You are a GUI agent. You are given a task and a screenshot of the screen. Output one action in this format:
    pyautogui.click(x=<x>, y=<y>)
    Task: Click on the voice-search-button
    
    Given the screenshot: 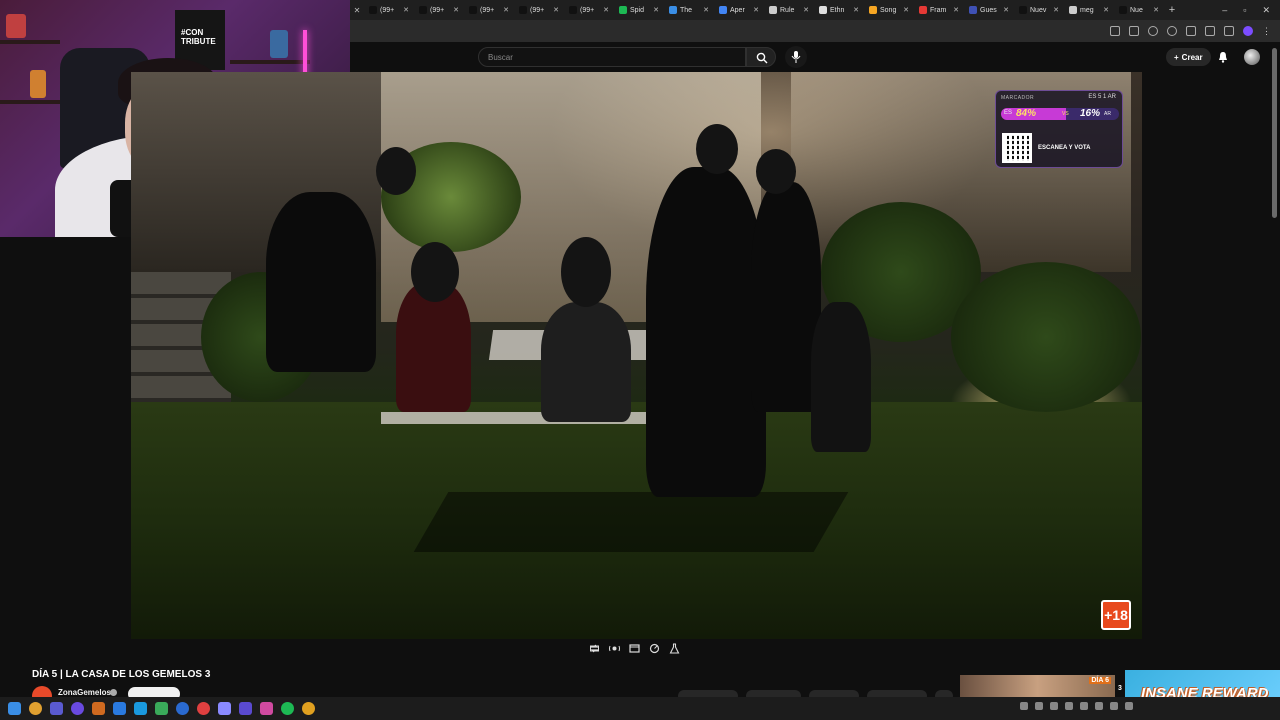 What is the action you would take?
    pyautogui.click(x=796, y=57)
    